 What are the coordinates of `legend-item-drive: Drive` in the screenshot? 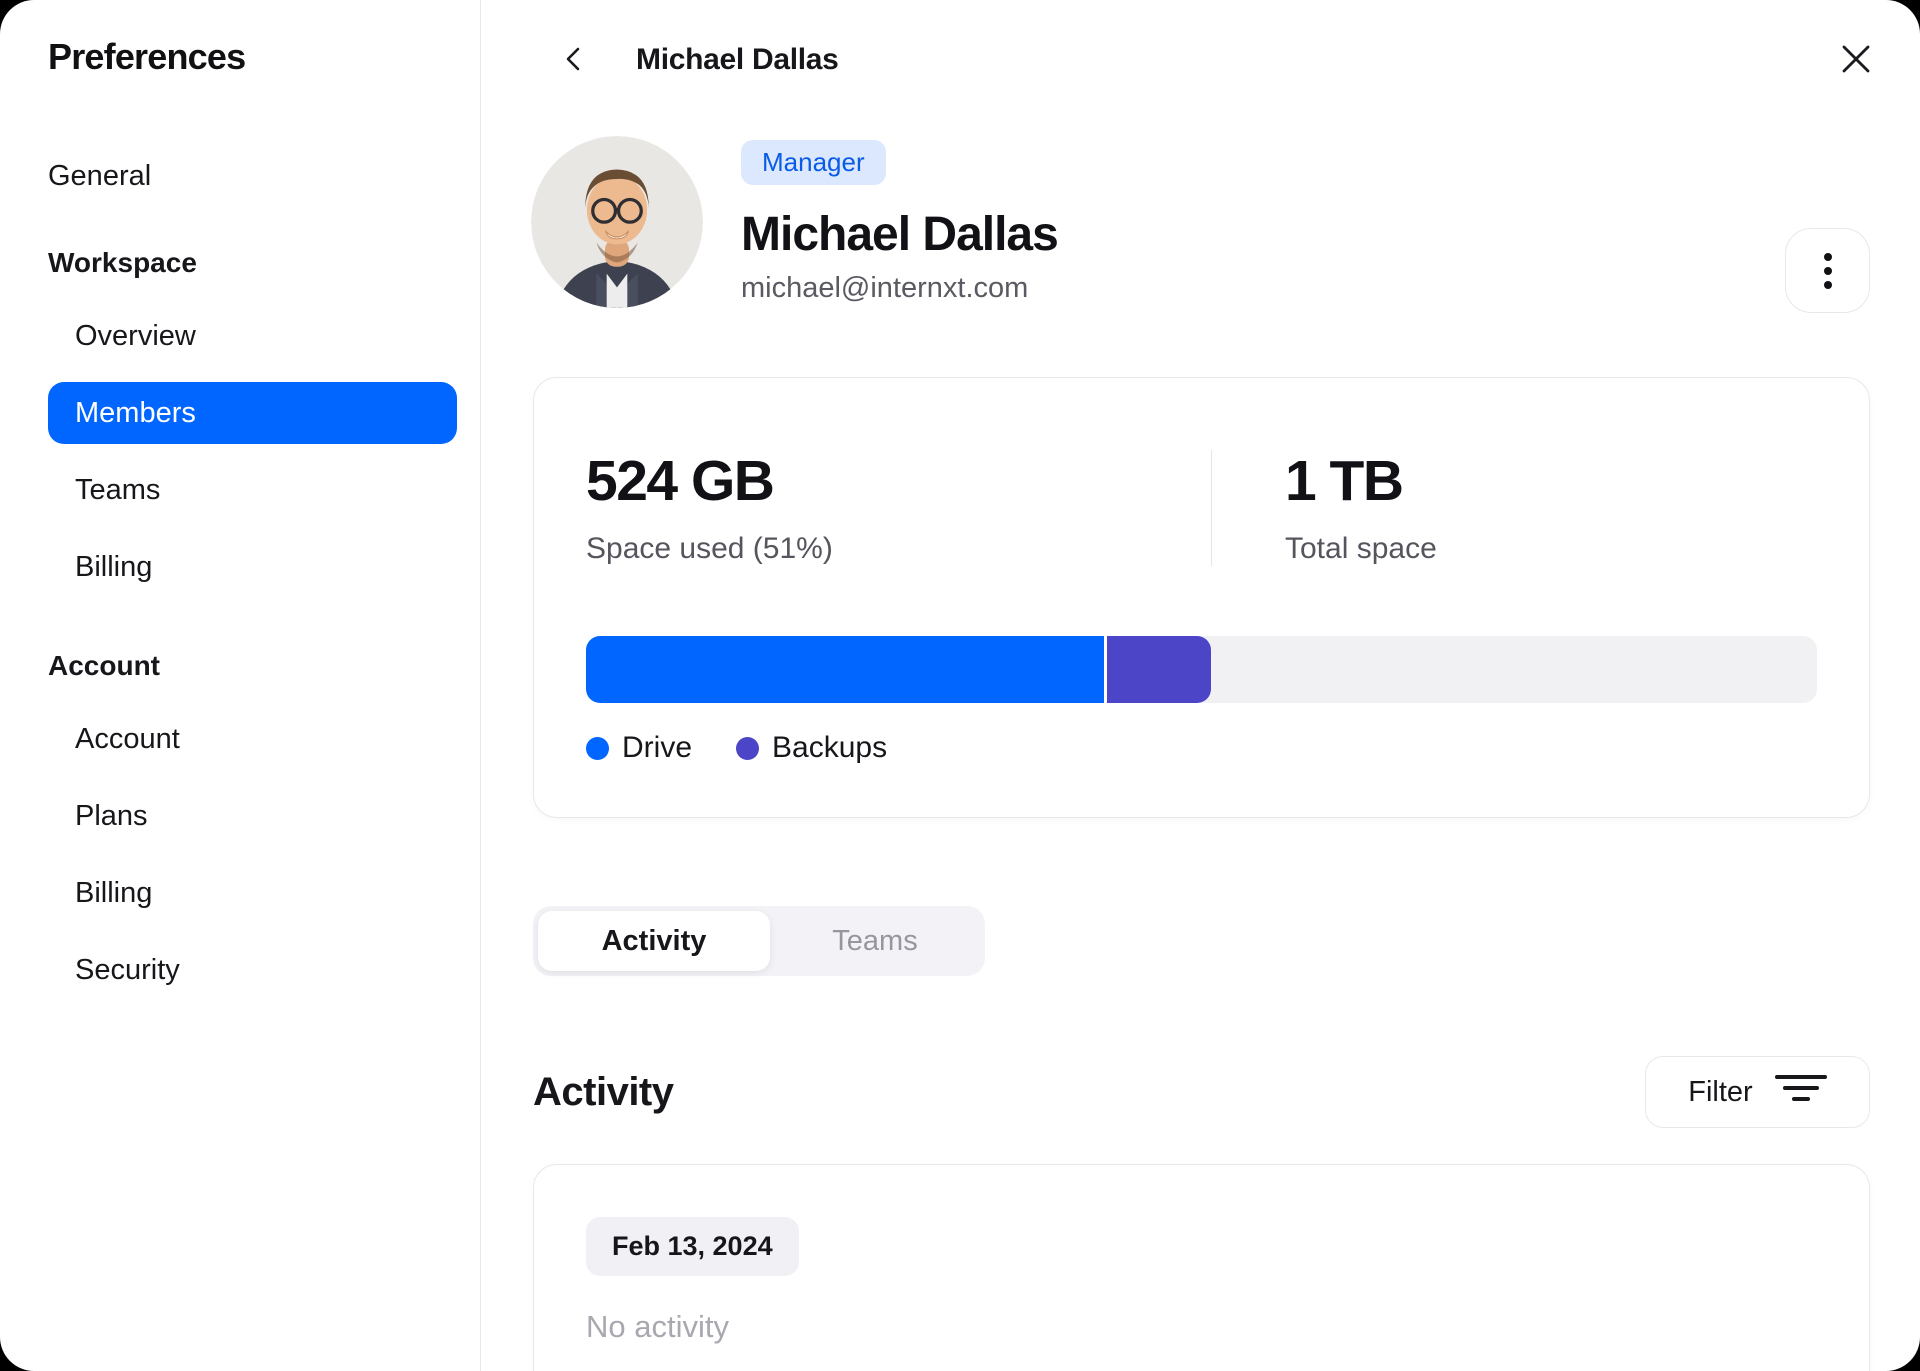 It's located at (639, 748).